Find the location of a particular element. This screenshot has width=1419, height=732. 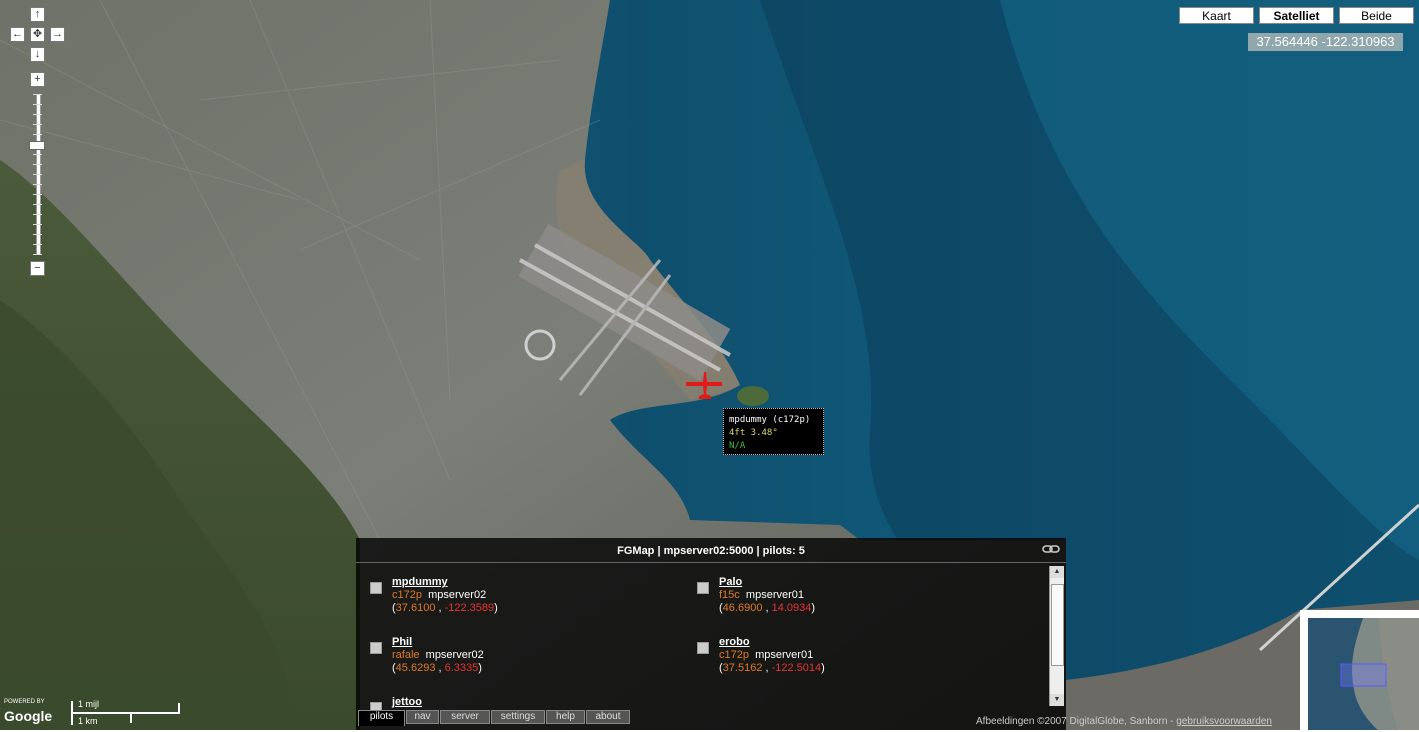

scroll-up-icon: ▲ is located at coordinates (1057, 572).